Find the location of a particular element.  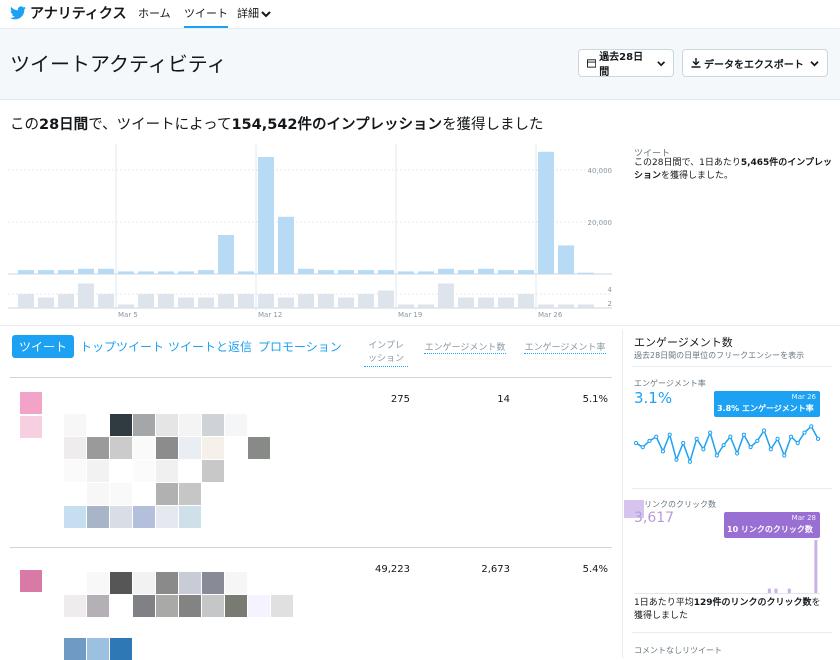

row-impressions: 49,223 is located at coordinates (392, 569).